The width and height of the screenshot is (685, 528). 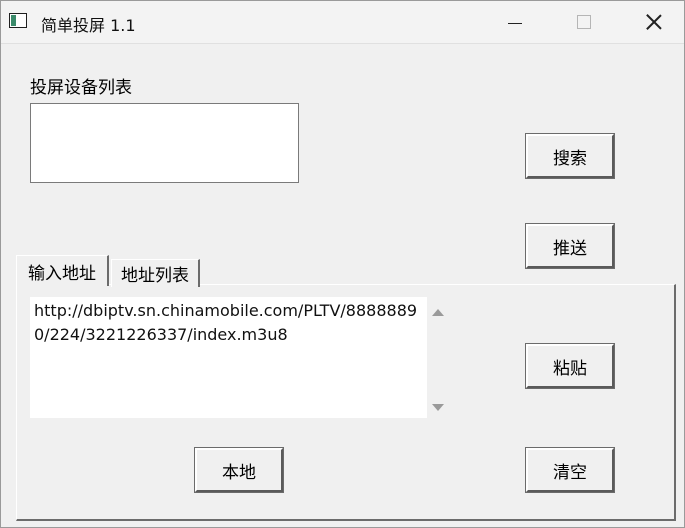 I want to click on app-window-icon, so click(x=18, y=20).